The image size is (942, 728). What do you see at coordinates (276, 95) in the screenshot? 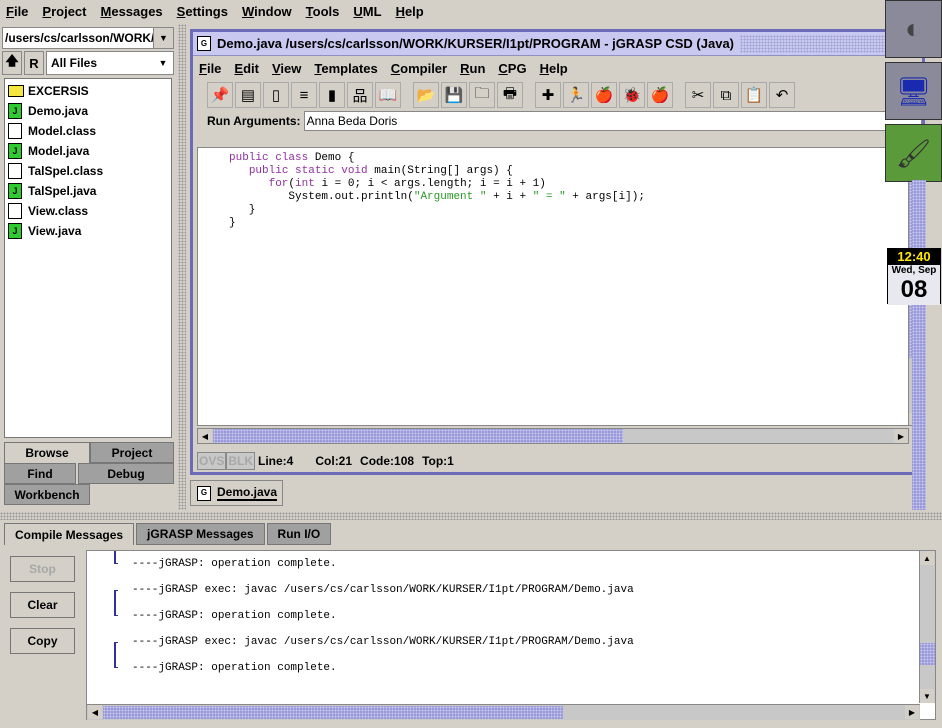
I see `remove-csd-button: ▯` at bounding box center [276, 95].